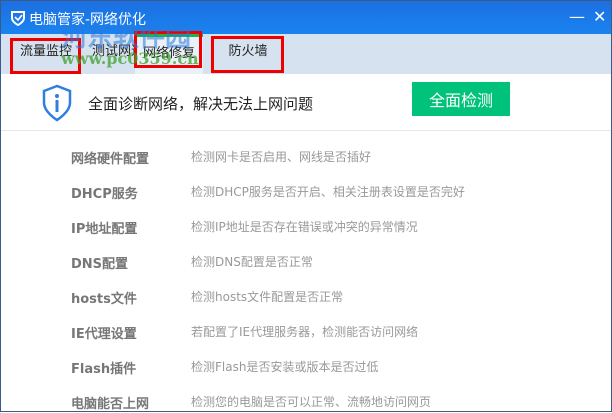 This screenshot has height=413, width=612. I want to click on check-item-desc: 检测IP地址是否存在错误或冲突的异常情况, so click(304, 227).